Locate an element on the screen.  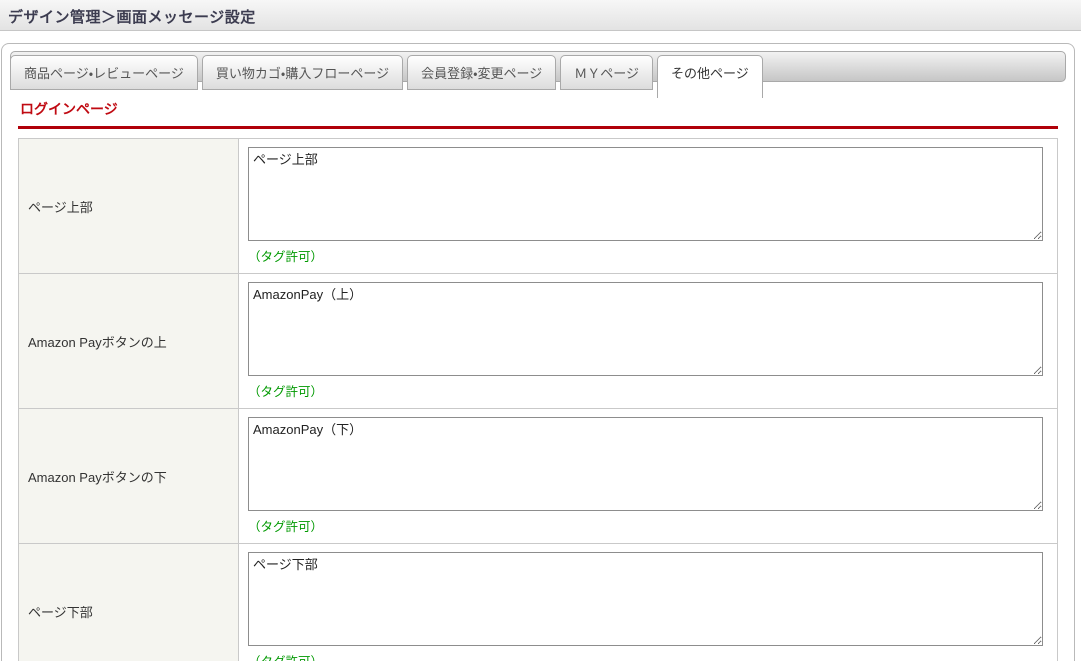
tab-3: ＭＹページ is located at coordinates (606, 72).